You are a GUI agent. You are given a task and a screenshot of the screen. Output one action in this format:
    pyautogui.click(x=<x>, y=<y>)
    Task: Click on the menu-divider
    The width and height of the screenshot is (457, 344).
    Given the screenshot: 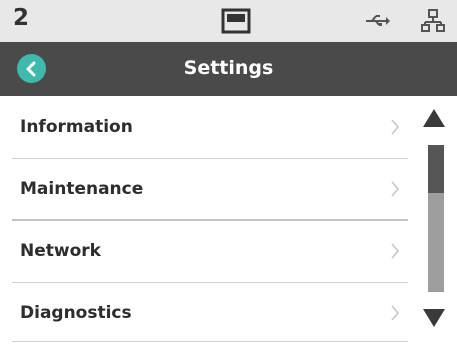 What is the action you would take?
    pyautogui.click(x=210, y=341)
    